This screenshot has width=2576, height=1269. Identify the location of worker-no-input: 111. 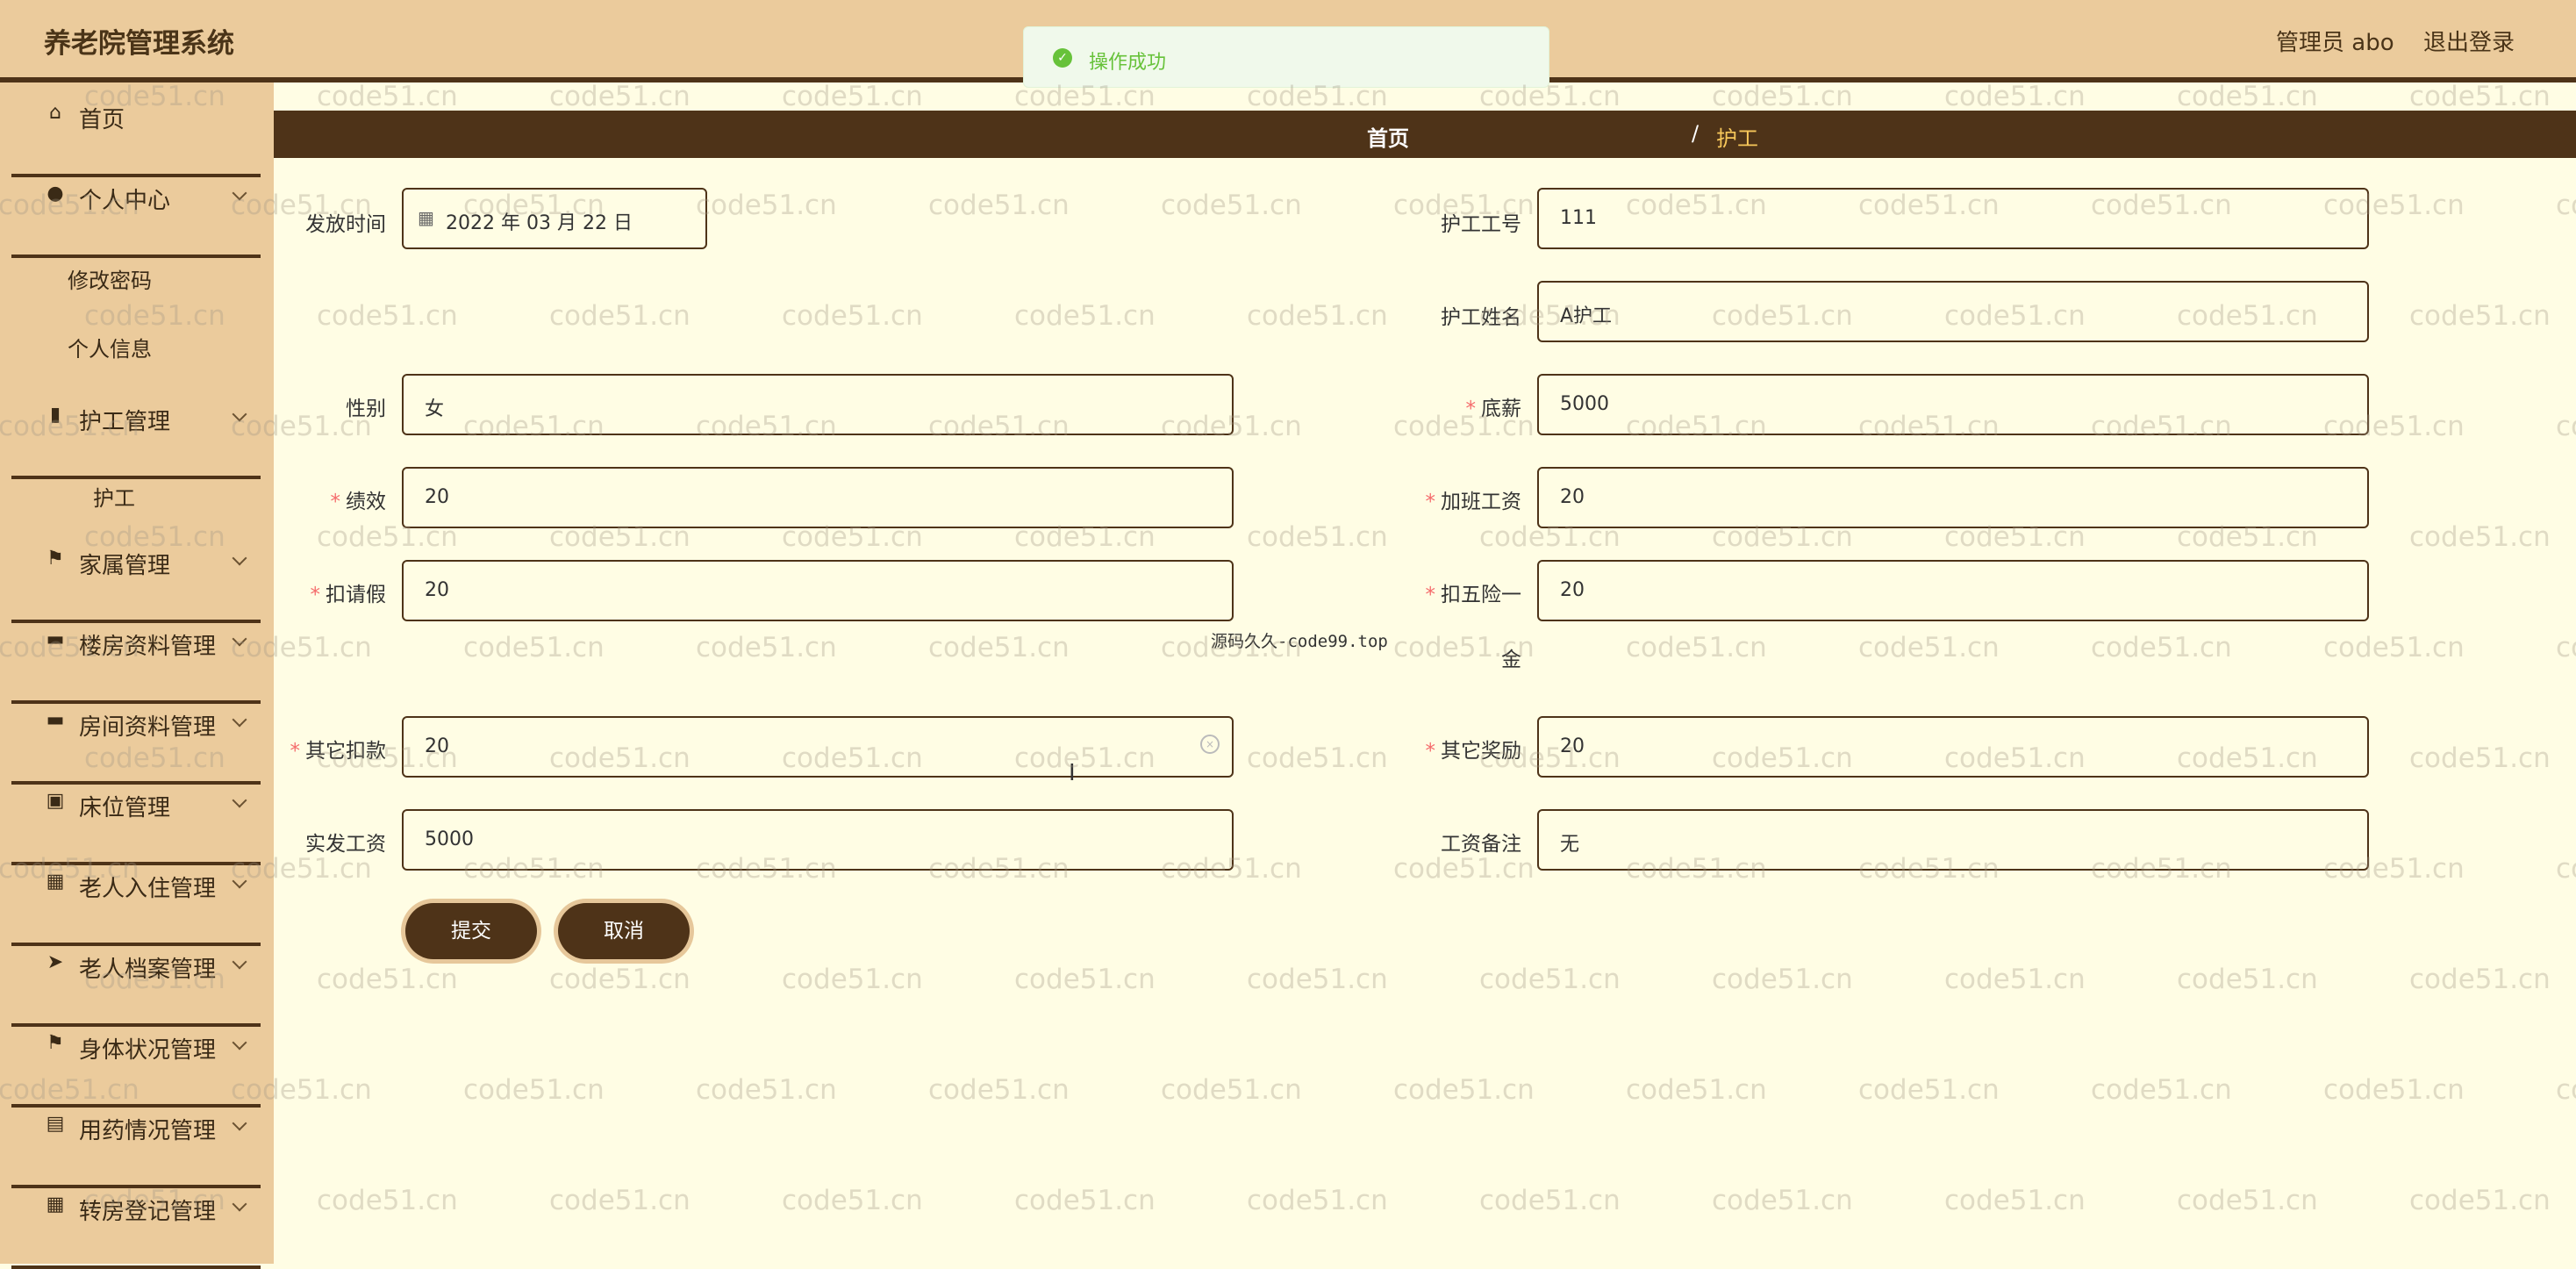
(1953, 219).